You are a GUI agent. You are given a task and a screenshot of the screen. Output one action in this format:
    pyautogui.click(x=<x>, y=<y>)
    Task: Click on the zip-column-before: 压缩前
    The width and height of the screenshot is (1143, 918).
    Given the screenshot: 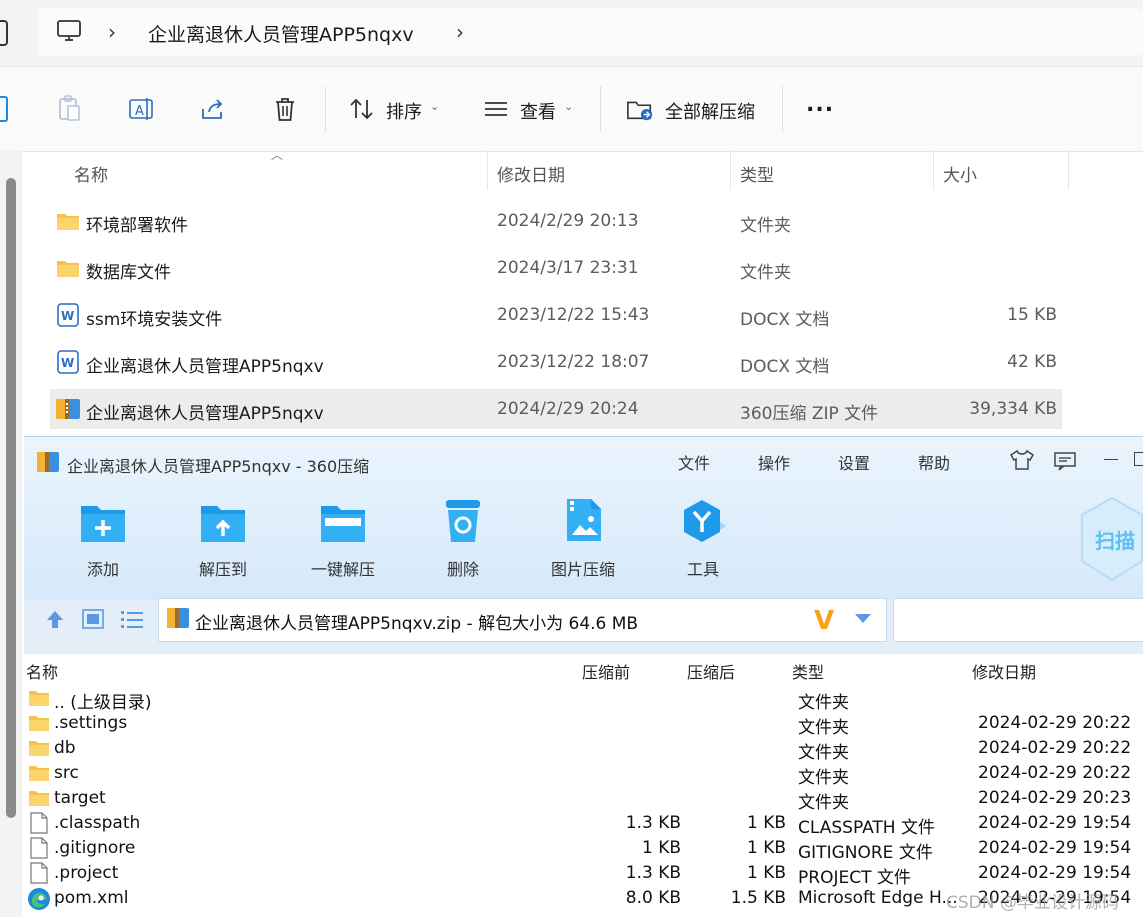 What is the action you would take?
    pyautogui.click(x=606, y=671)
    